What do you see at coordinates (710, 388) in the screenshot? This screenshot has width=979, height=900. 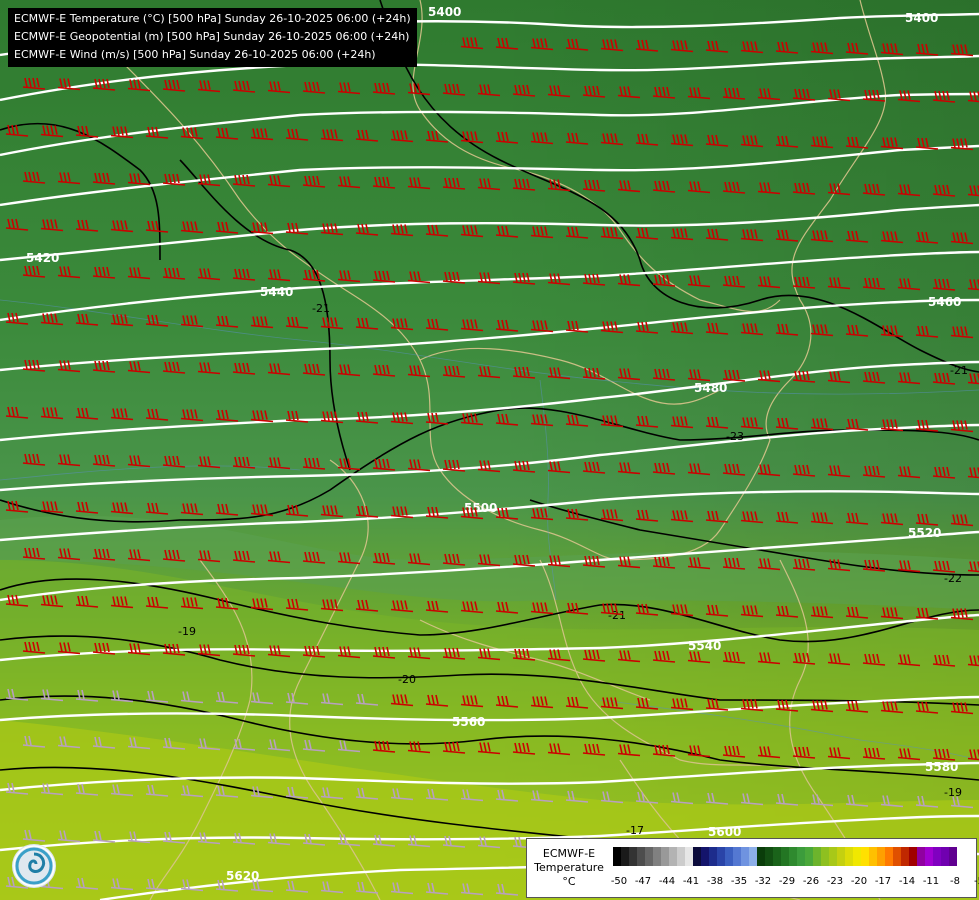 I see `isohypse-label: 5480` at bounding box center [710, 388].